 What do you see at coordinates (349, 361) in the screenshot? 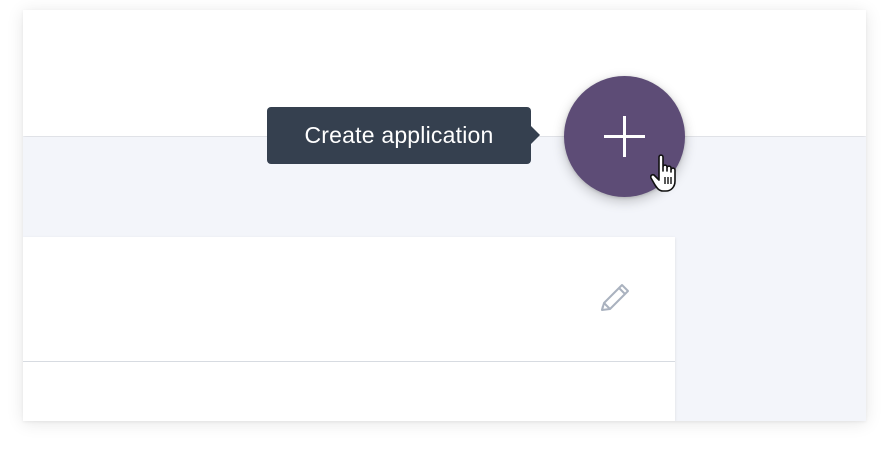
I see `card-divider` at bounding box center [349, 361].